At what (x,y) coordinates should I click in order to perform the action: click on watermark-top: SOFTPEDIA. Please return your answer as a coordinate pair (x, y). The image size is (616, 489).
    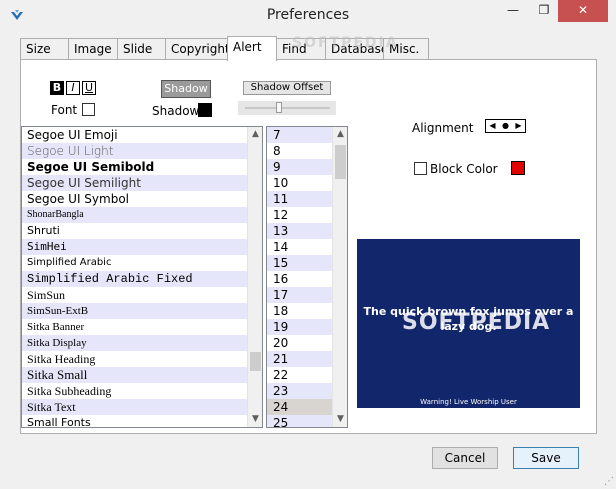
    Looking at the image, I should click on (345, 43).